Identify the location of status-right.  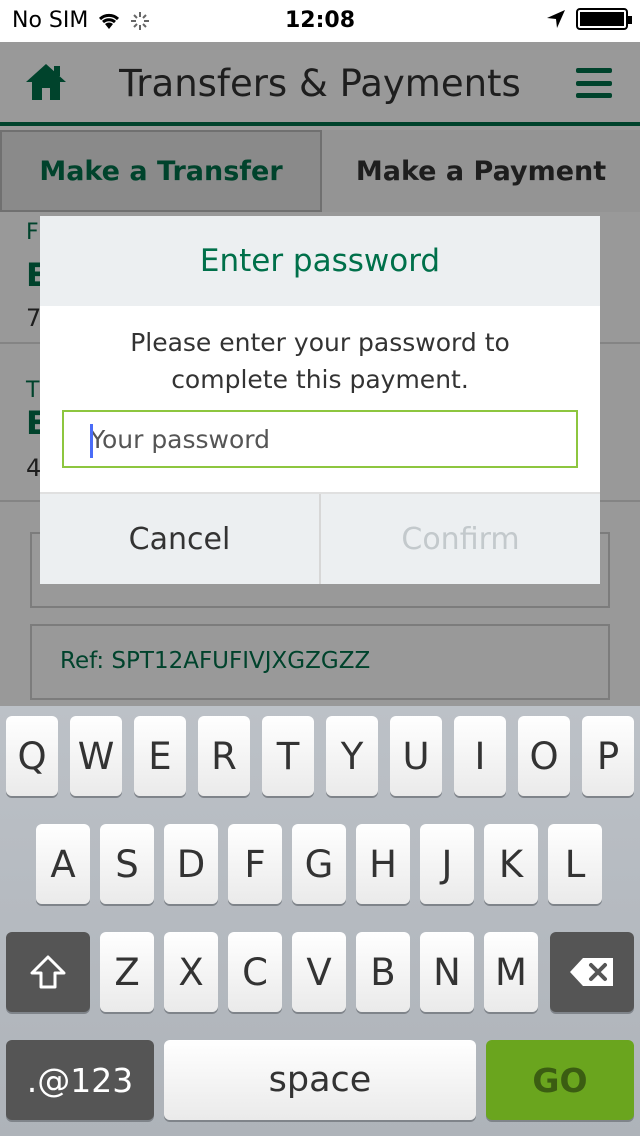
(589, 19).